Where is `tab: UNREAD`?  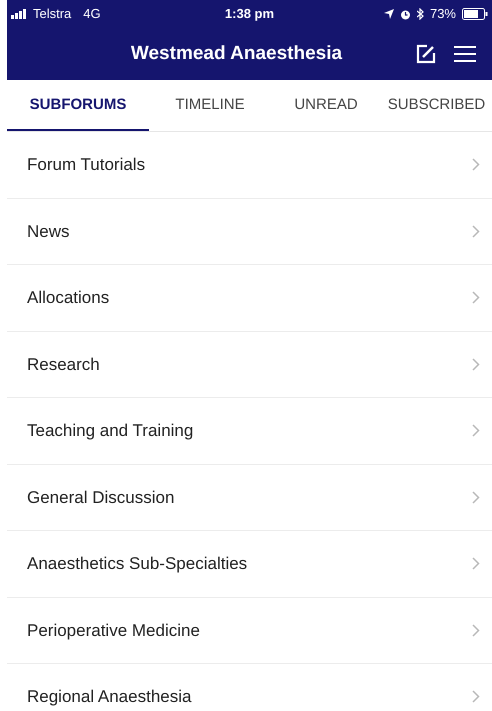
tab: UNREAD is located at coordinates (326, 105).